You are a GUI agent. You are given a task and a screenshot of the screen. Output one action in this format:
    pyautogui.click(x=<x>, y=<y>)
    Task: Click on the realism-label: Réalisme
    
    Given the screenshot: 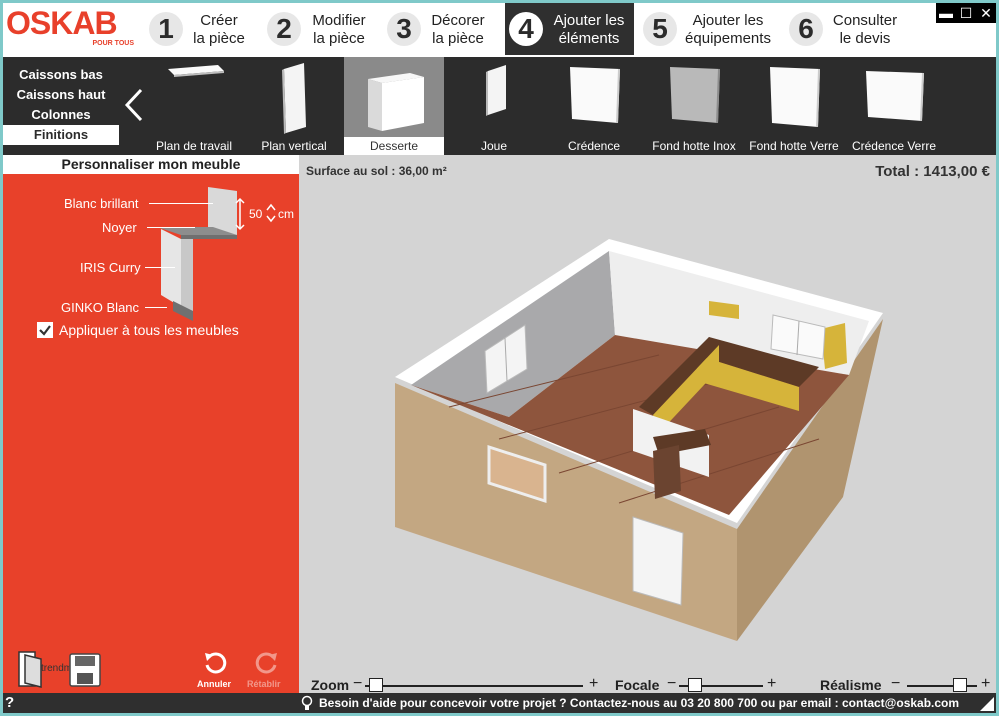 What is the action you would take?
    pyautogui.click(x=851, y=685)
    